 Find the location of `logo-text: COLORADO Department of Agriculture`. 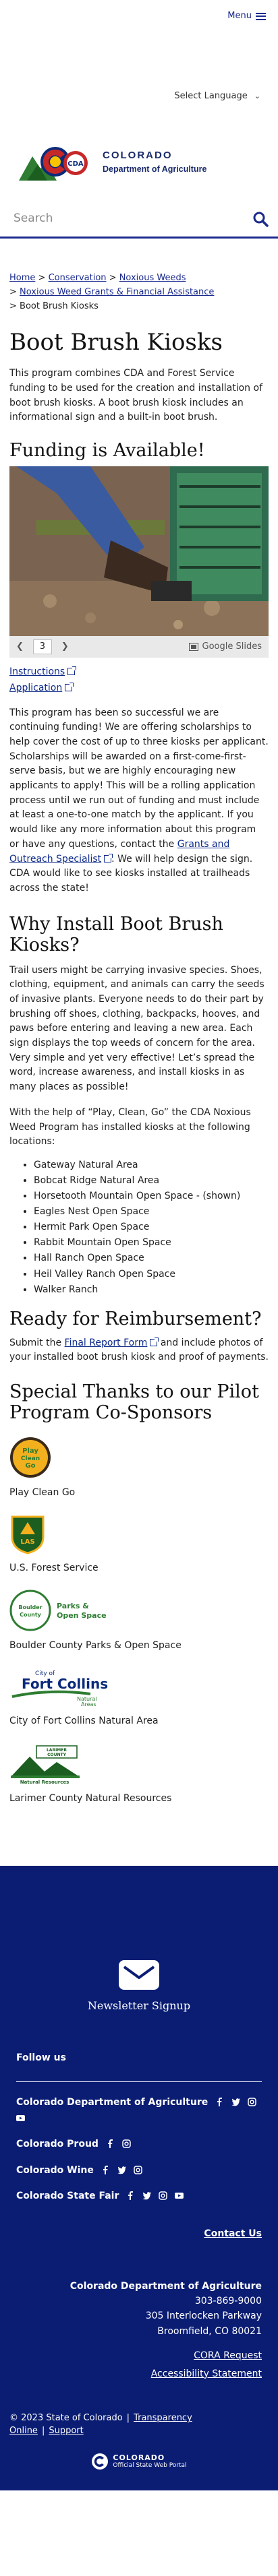

logo-text: COLORADO Department of Agriculture is located at coordinates (154, 161).